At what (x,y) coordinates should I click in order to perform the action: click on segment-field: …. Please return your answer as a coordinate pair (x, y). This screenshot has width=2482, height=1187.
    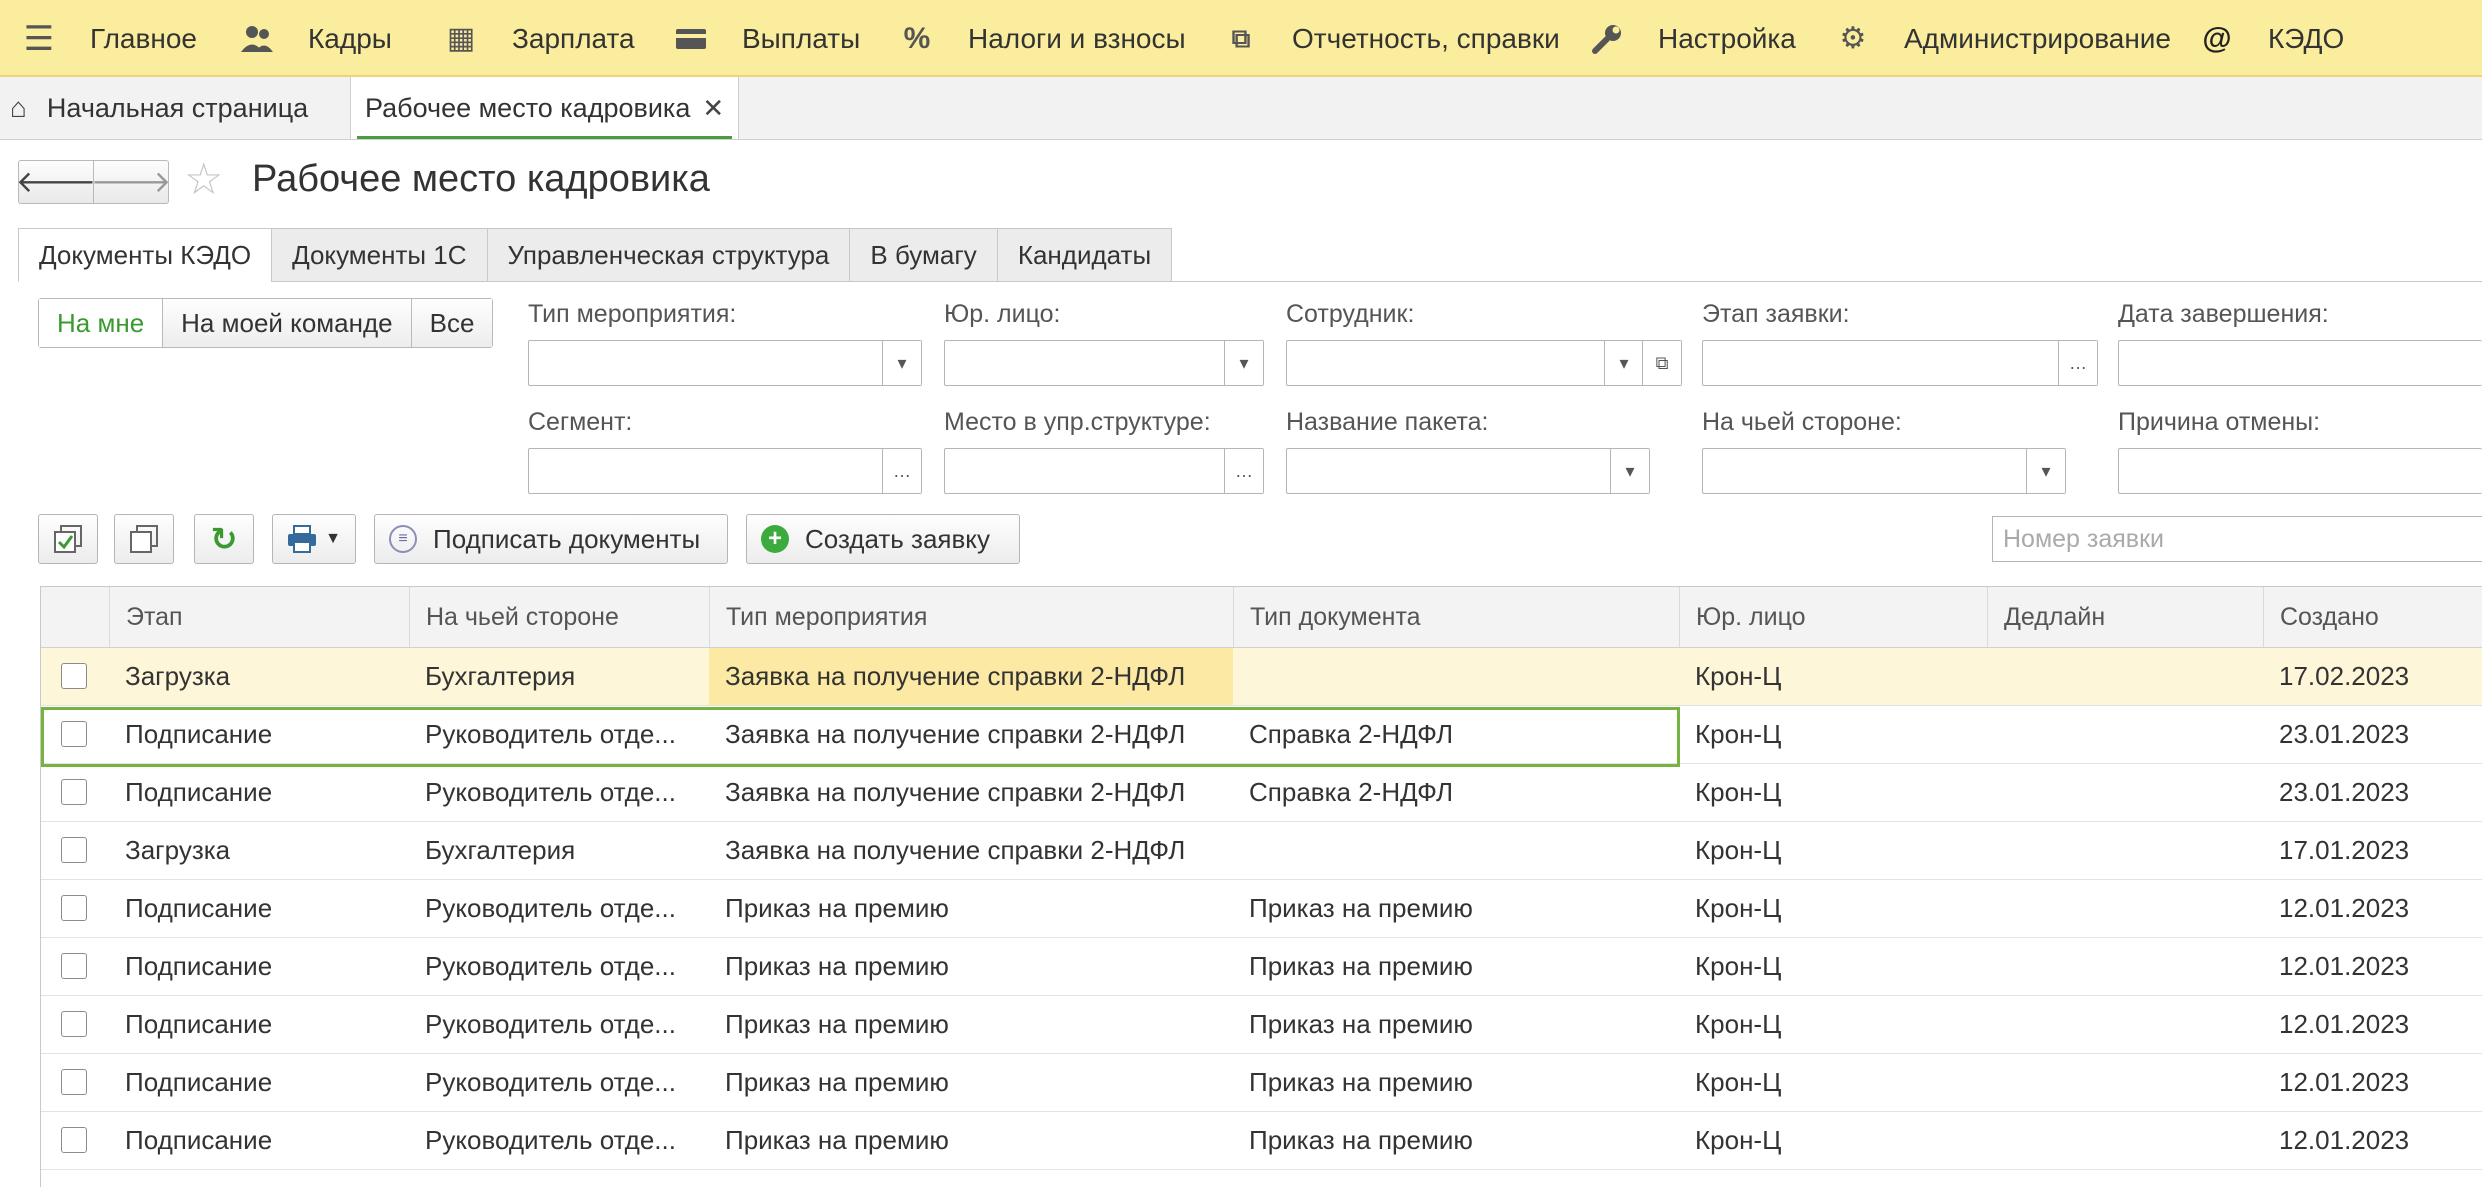
    Looking at the image, I should click on (725, 471).